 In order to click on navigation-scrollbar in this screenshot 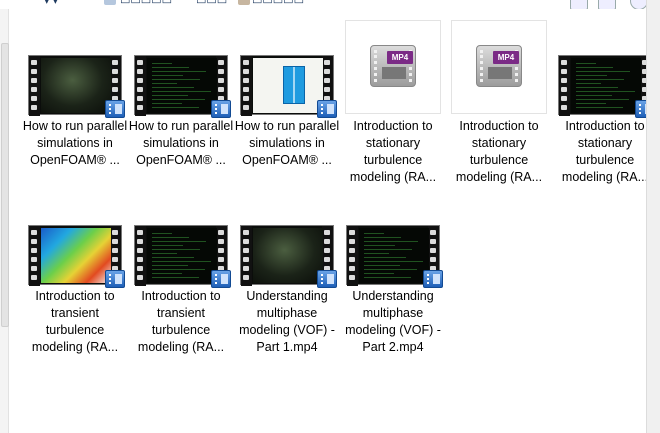, I will do `click(4, 221)`.